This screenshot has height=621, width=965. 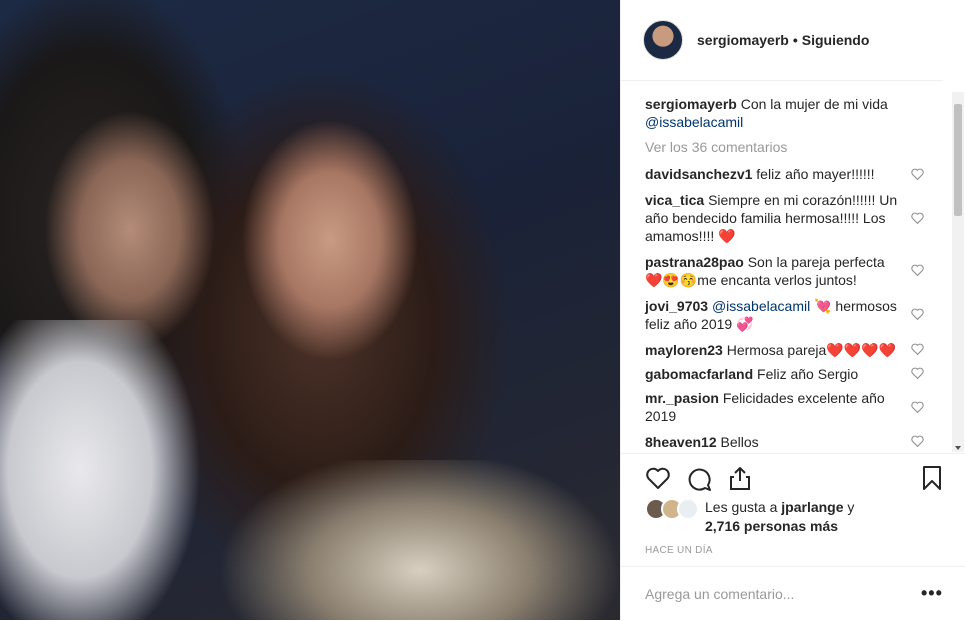 I want to click on post-timestamp: HACE UN DÍA, so click(x=679, y=550).